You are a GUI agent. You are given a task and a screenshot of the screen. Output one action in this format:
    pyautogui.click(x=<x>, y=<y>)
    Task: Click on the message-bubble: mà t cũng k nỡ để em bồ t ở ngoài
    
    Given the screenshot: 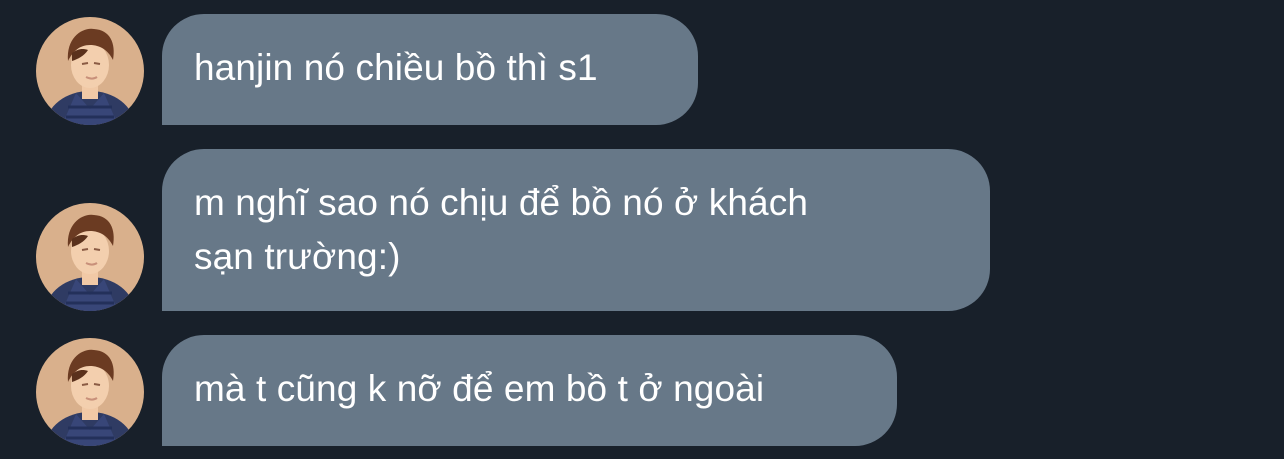 What is the action you would take?
    pyautogui.click(x=529, y=390)
    